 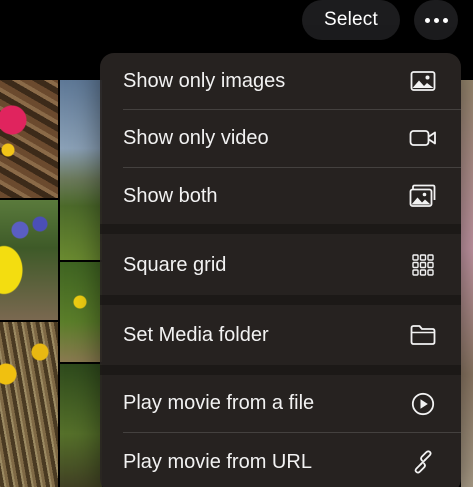 What do you see at coordinates (423, 81) in the screenshot?
I see `photo-icon` at bounding box center [423, 81].